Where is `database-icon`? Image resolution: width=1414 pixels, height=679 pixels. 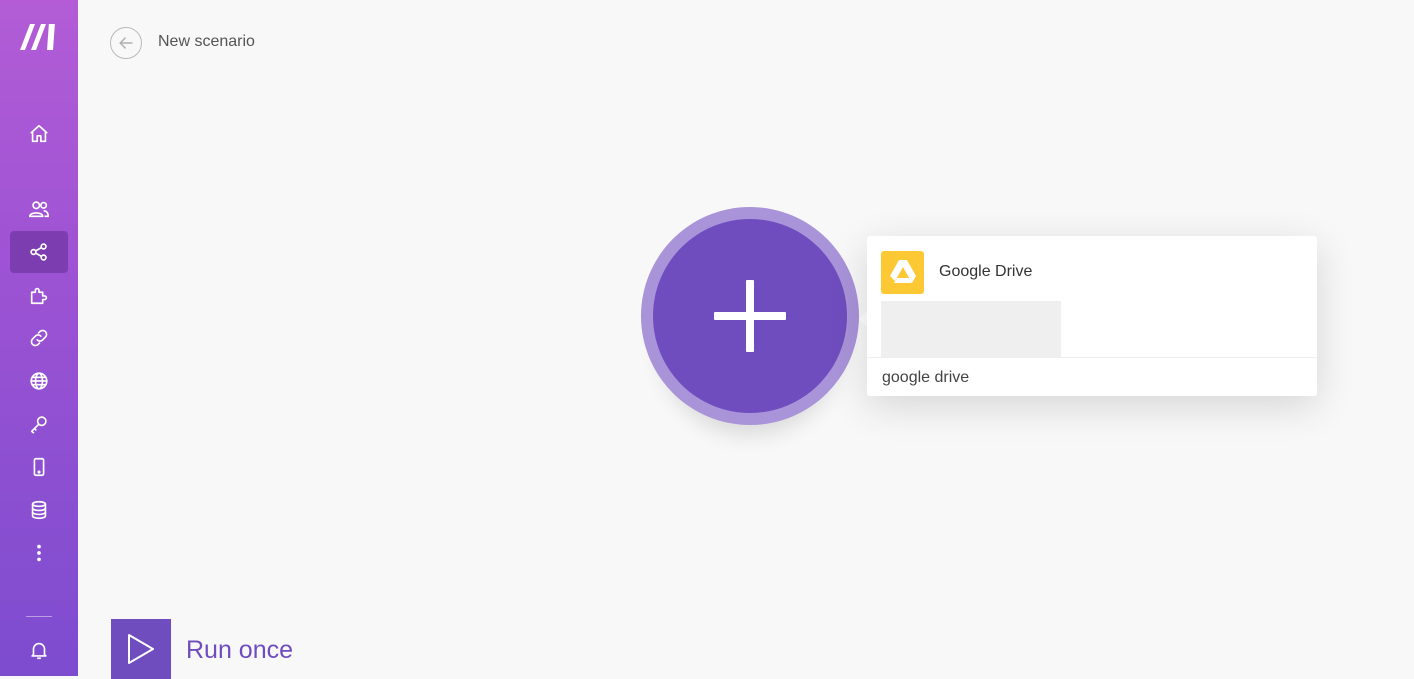
database-icon is located at coordinates (39, 510).